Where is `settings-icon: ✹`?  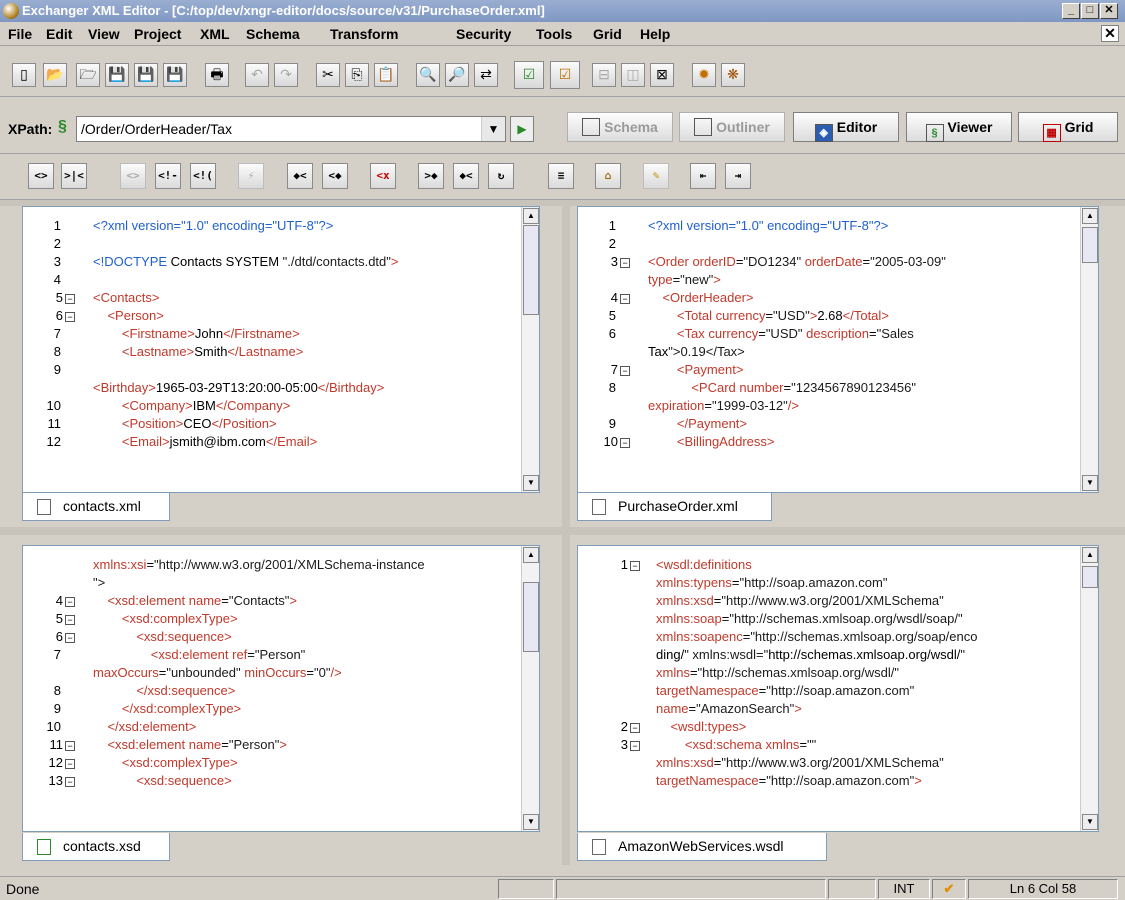 settings-icon: ✹ is located at coordinates (704, 75).